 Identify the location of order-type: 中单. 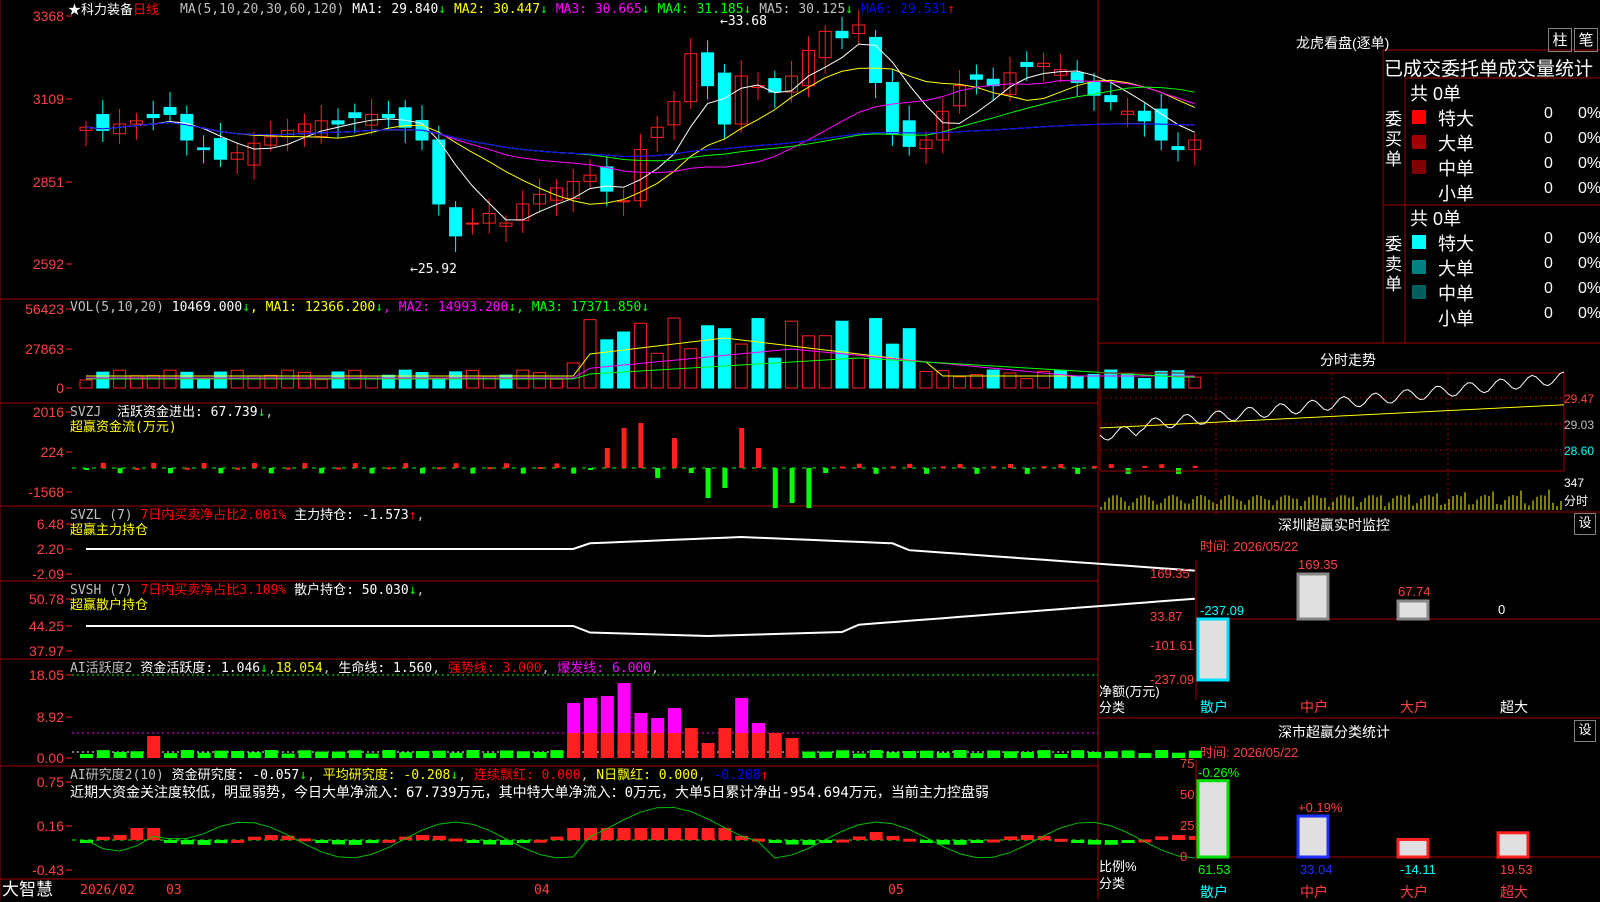
(1456, 169).